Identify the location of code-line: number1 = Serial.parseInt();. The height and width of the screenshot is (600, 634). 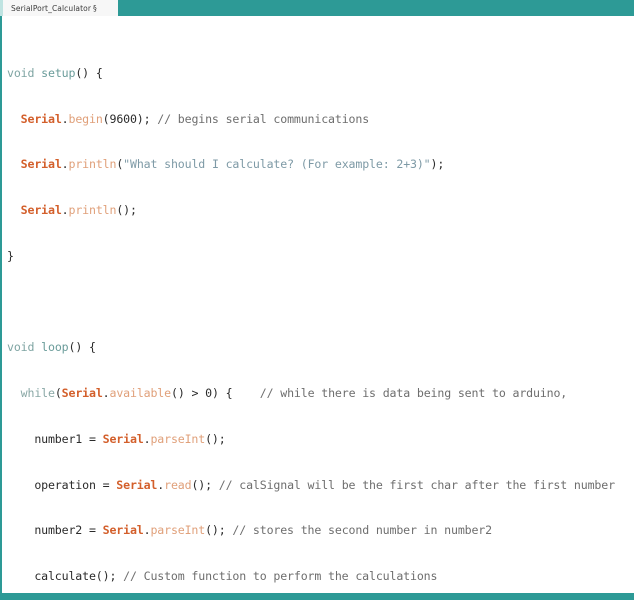
(318, 439).